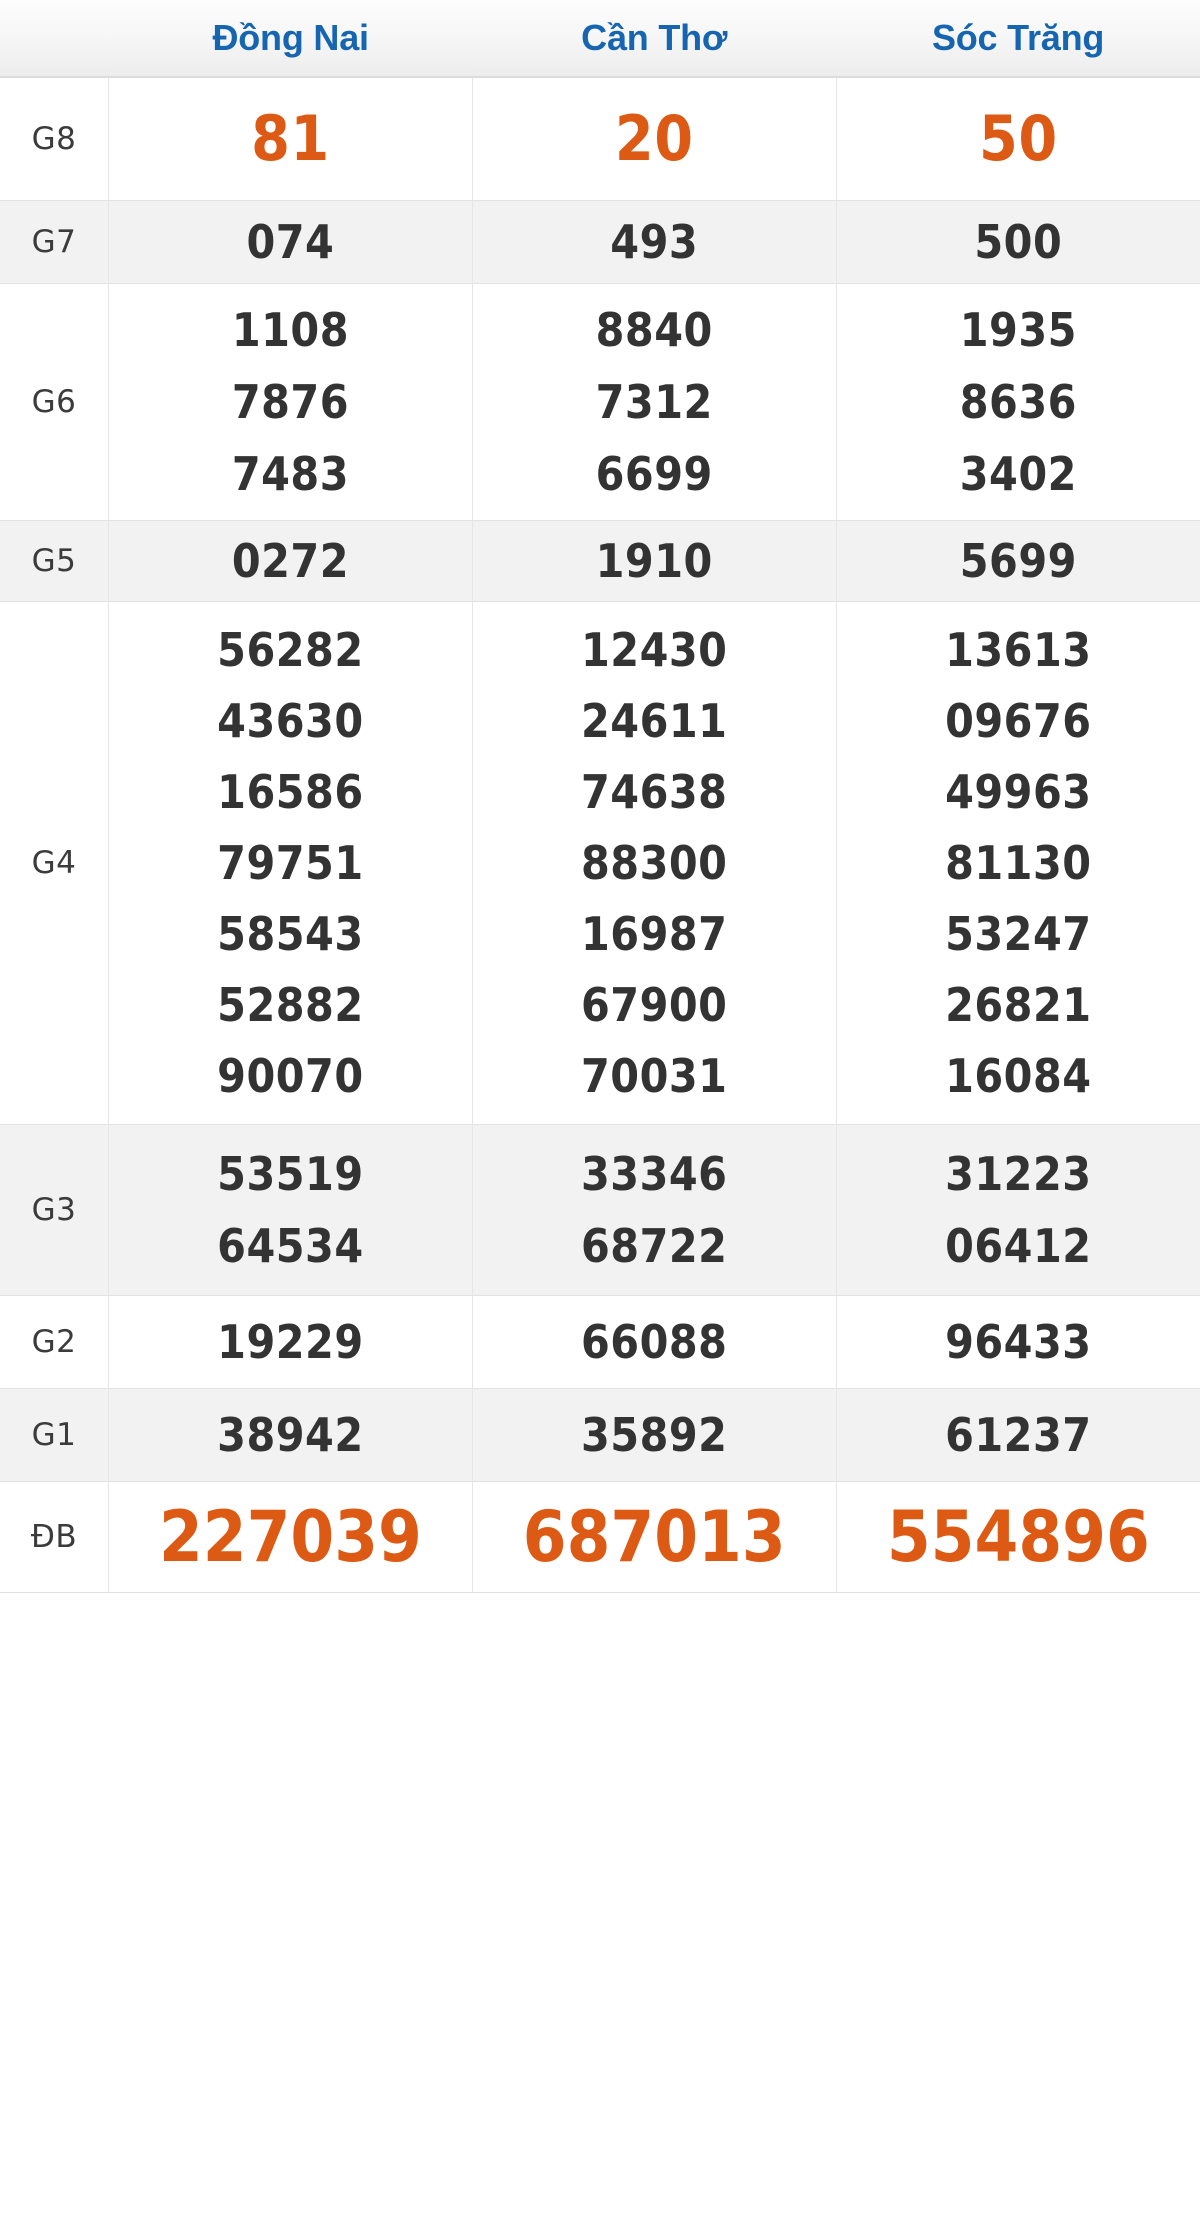 The height and width of the screenshot is (2216, 1200). I want to click on prize-cell: 81, so click(290, 139).